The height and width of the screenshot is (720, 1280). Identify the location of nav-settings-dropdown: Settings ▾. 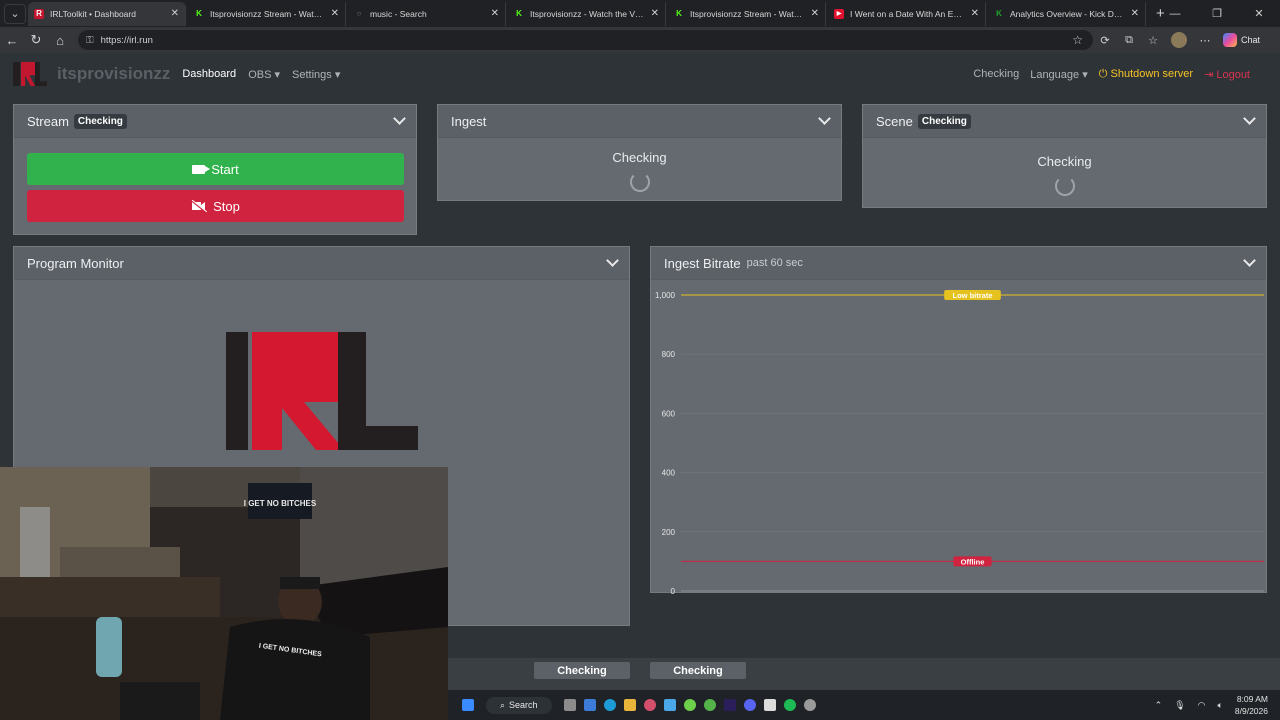
(316, 74).